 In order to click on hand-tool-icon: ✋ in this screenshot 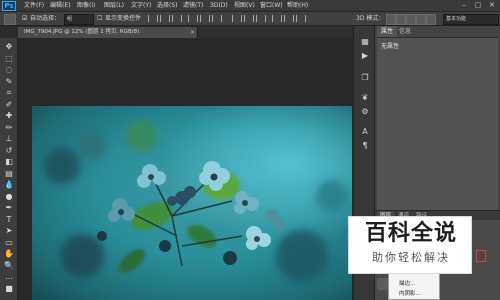, I will do `click(9, 254)`.